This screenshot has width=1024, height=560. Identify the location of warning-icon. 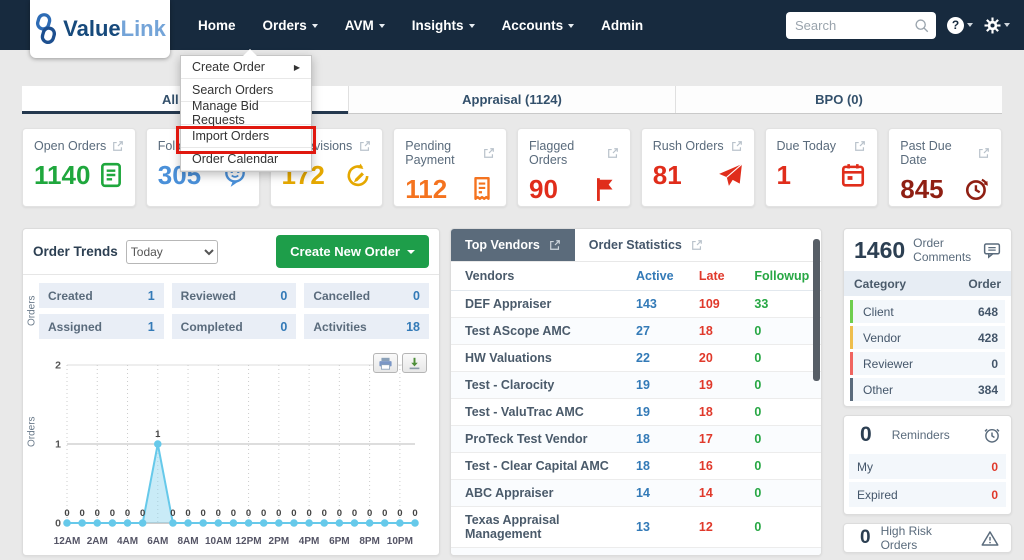
(990, 538).